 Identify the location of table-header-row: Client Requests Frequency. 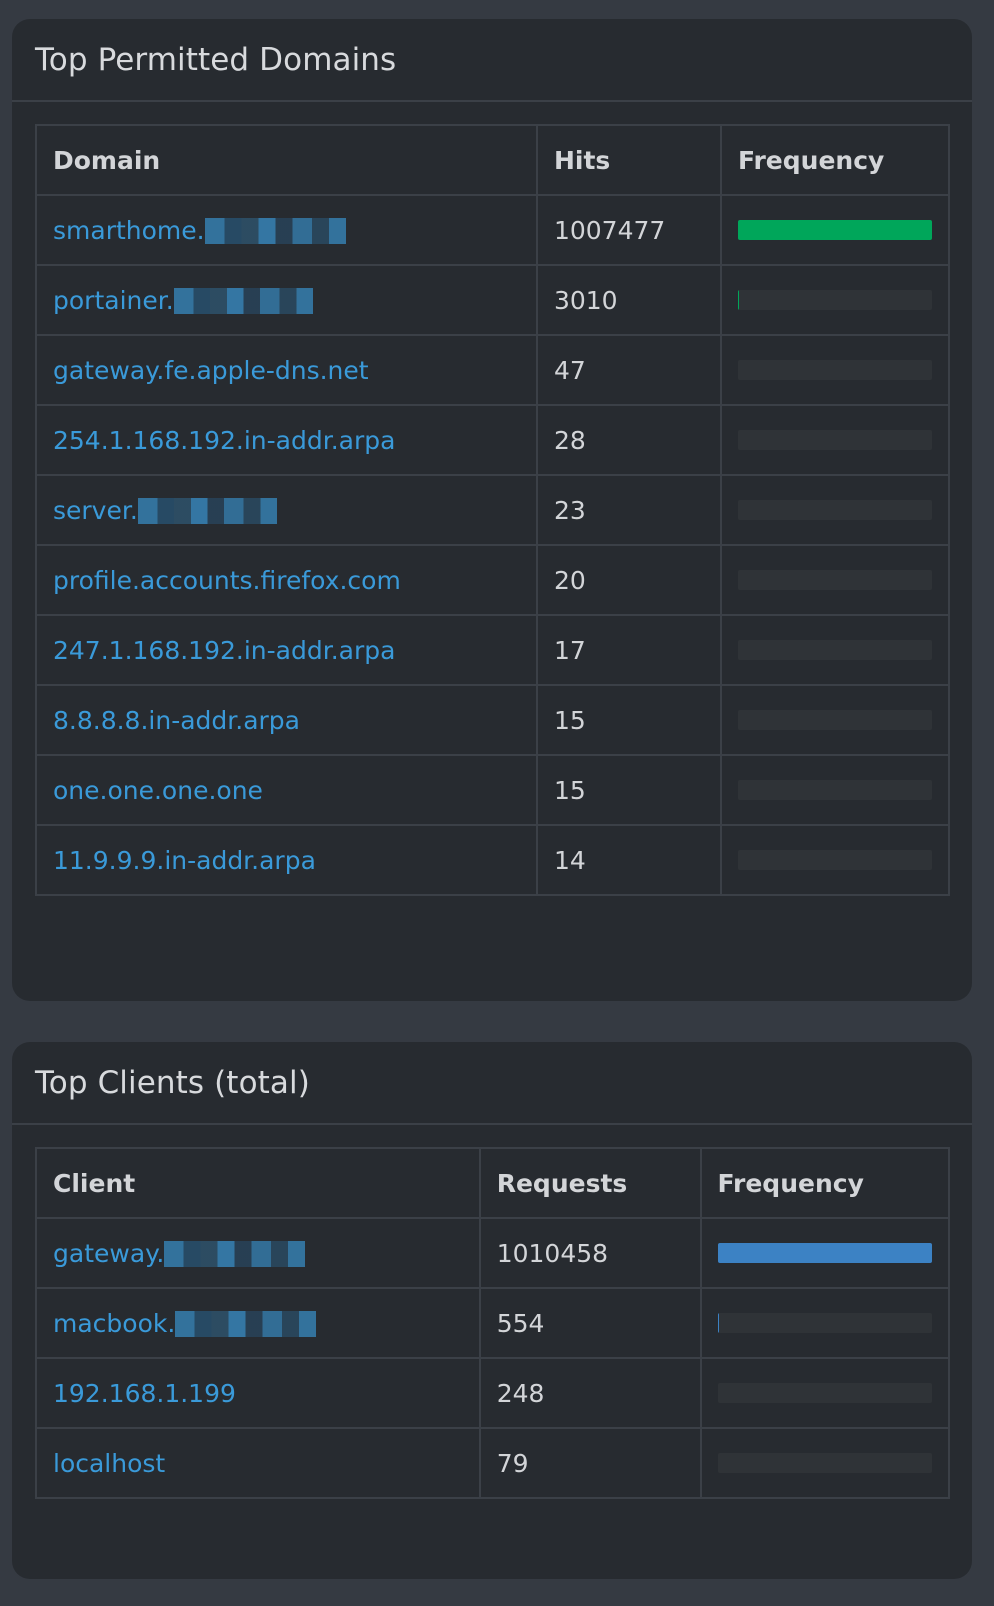
(493, 1183).